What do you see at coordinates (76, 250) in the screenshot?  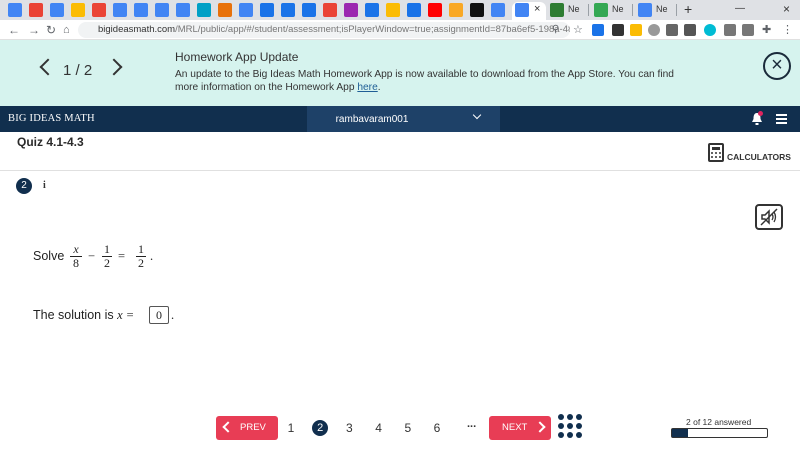 I see `numerator: x` at bounding box center [76, 250].